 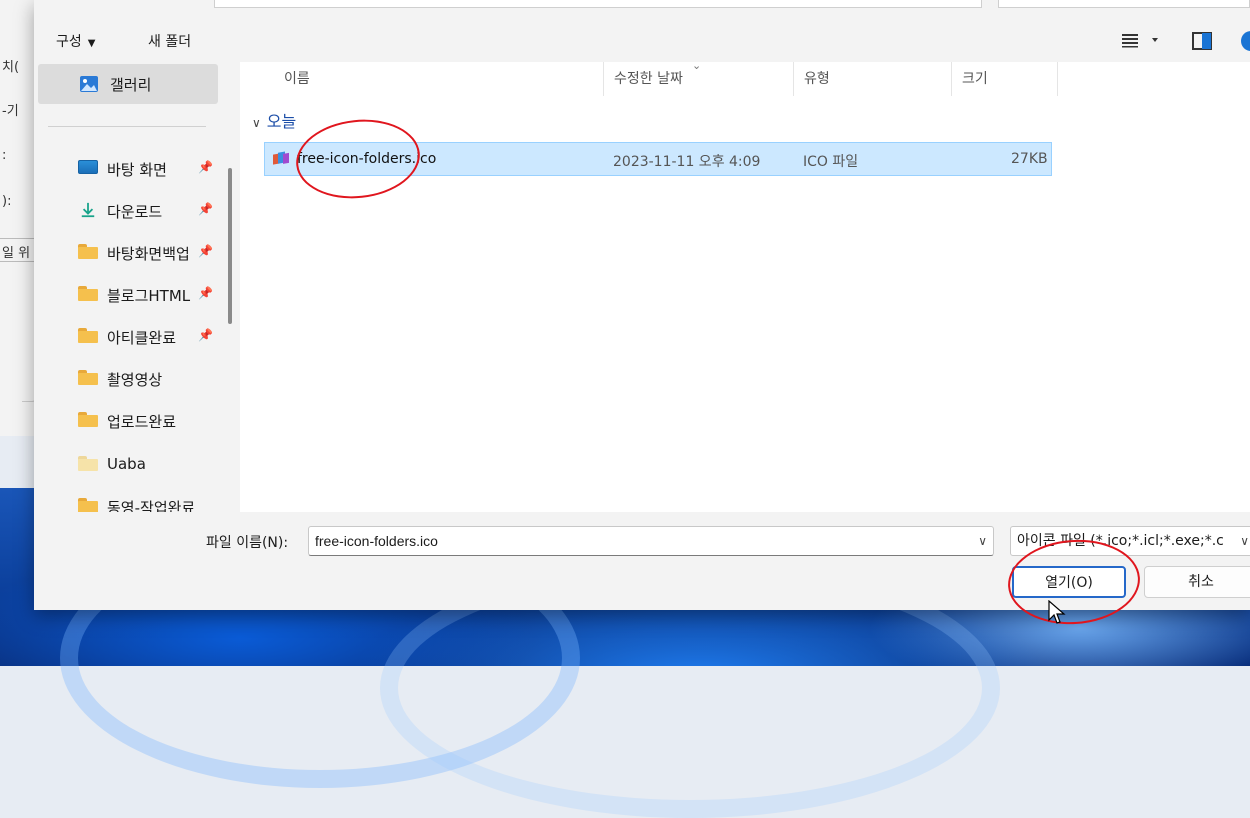 I want to click on cancel-button: 취소, so click(x=1197, y=582).